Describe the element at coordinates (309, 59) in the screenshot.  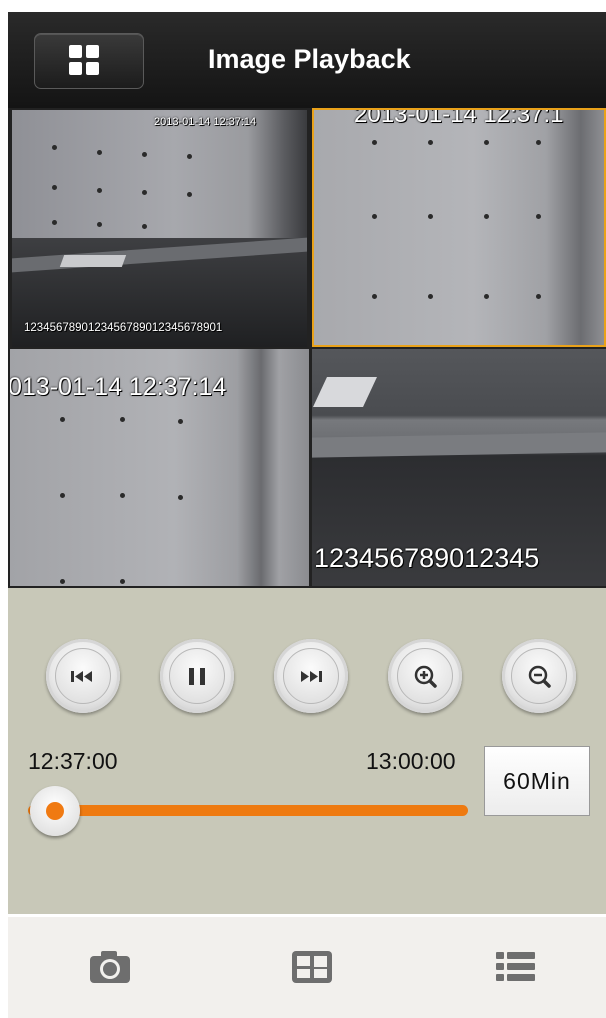
I see `page-title: Image Playback` at that location.